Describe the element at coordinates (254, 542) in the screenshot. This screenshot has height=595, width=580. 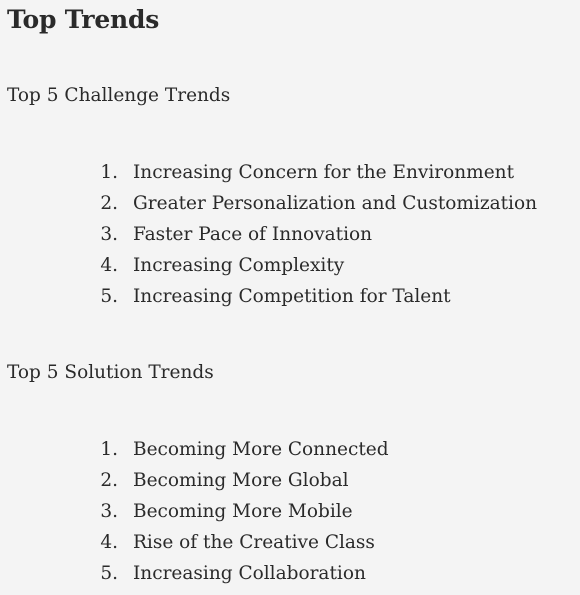
I see `trend-label: Rise of the Creative Class` at that location.